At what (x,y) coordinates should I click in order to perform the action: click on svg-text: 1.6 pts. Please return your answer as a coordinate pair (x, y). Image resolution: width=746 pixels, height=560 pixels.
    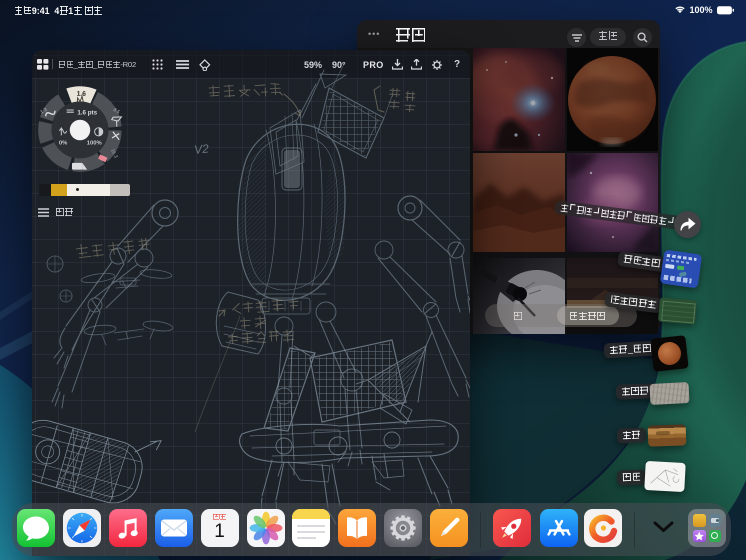
    Looking at the image, I should click on (87, 112).